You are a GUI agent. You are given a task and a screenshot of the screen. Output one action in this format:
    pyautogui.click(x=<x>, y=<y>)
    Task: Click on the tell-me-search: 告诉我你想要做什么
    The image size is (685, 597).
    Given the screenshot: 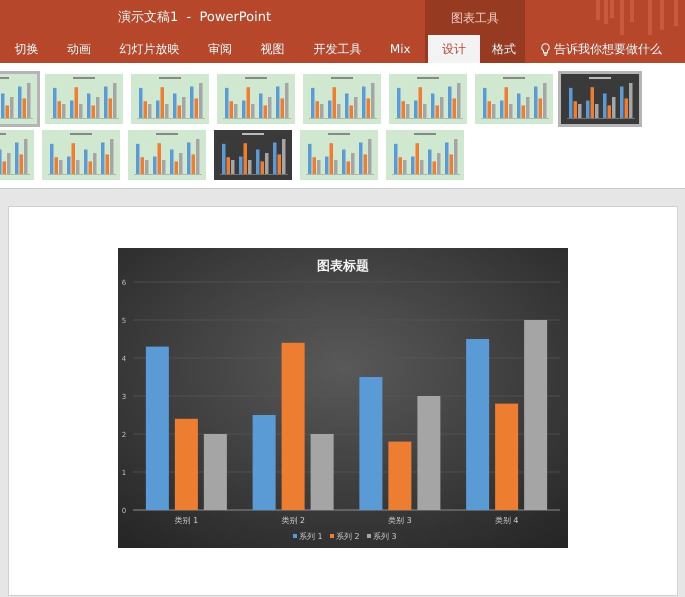 What is the action you would take?
    pyautogui.click(x=608, y=49)
    